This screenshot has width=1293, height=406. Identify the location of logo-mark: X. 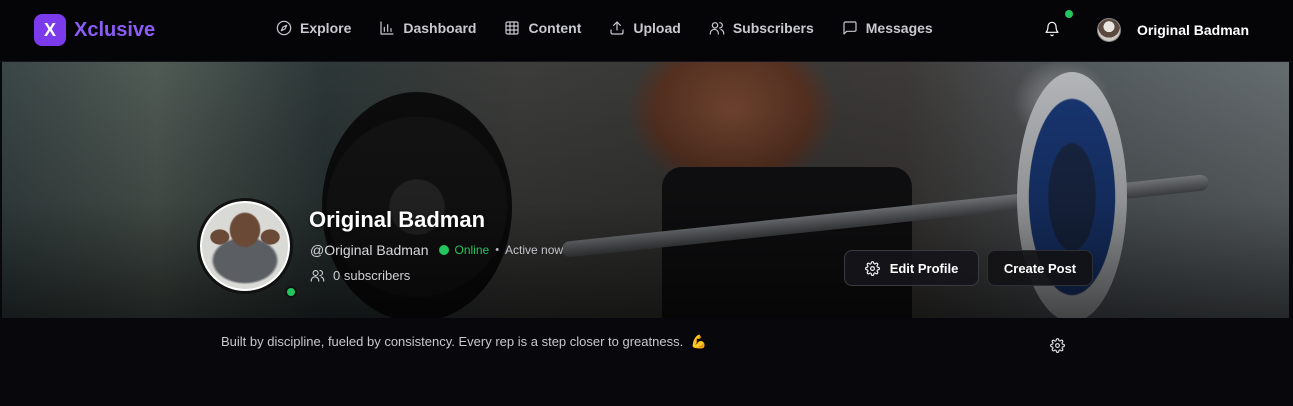
(50, 30).